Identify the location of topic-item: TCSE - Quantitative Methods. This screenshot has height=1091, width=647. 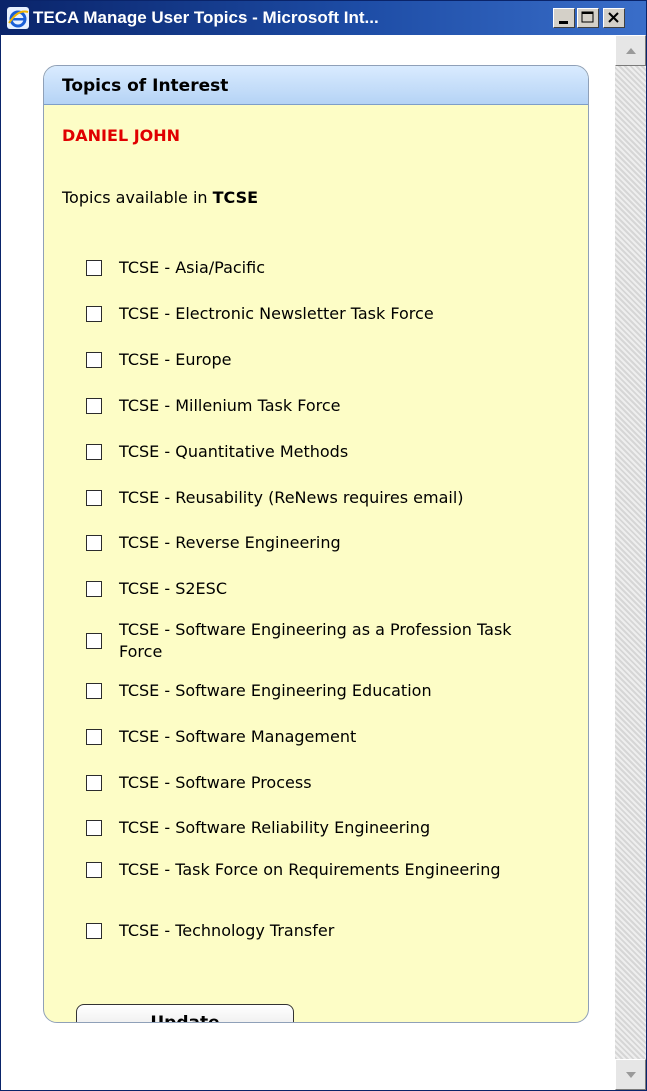
(217, 451).